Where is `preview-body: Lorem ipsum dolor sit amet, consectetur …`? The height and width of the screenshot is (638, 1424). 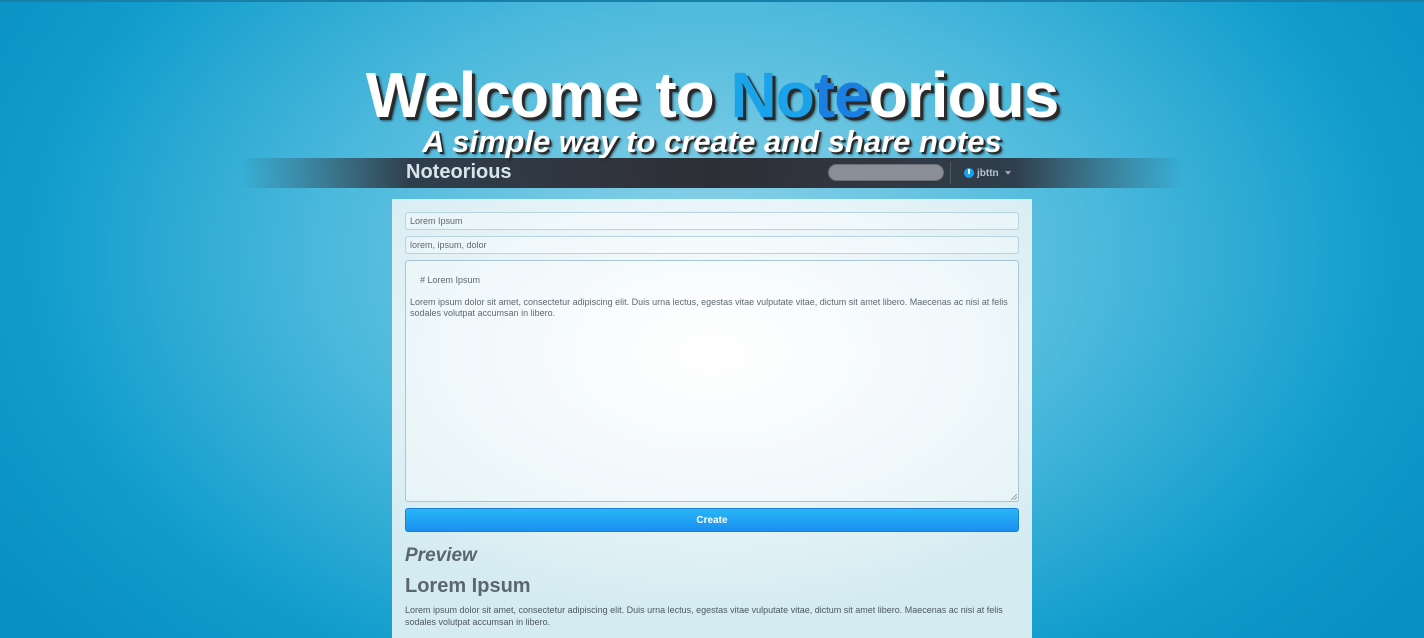 preview-body: Lorem ipsum dolor sit amet, consectetur … is located at coordinates (704, 616).